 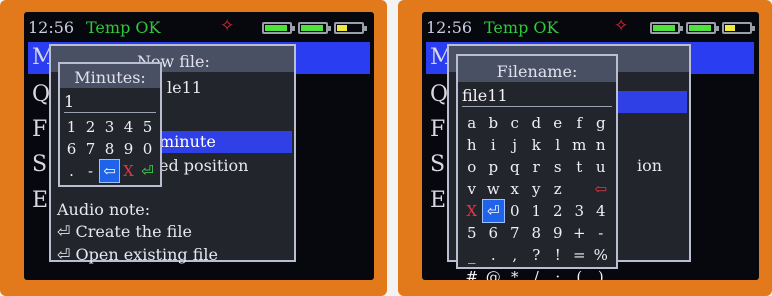 I want to click on key: *, so click(x=515, y=273).